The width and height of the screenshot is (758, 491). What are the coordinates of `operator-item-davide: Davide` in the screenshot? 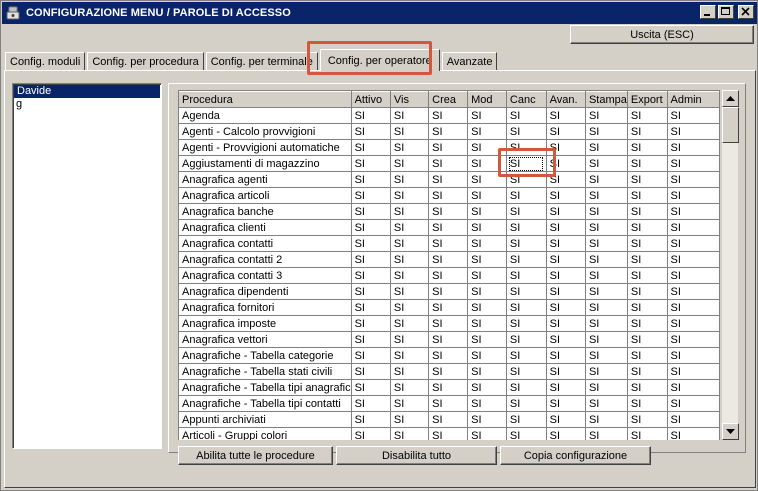 It's located at (87, 91).